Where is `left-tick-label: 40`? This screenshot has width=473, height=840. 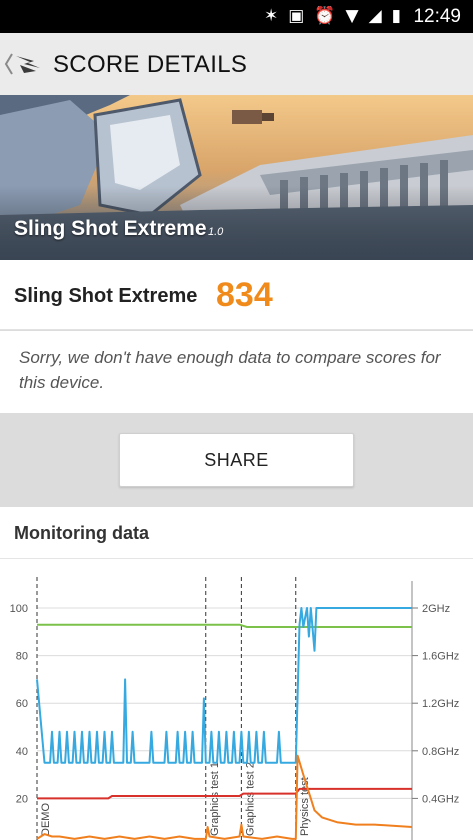
left-tick-label: 40 is located at coordinates (22, 752).